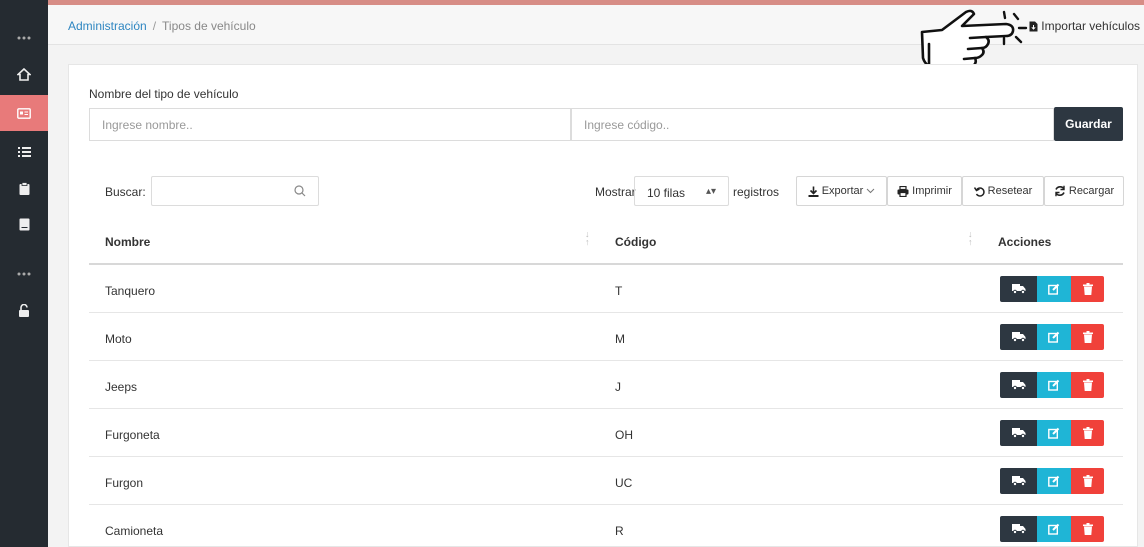 The image size is (1144, 547). Describe the element at coordinates (624, 483) in the screenshot. I see `cell-code: UC` at that location.